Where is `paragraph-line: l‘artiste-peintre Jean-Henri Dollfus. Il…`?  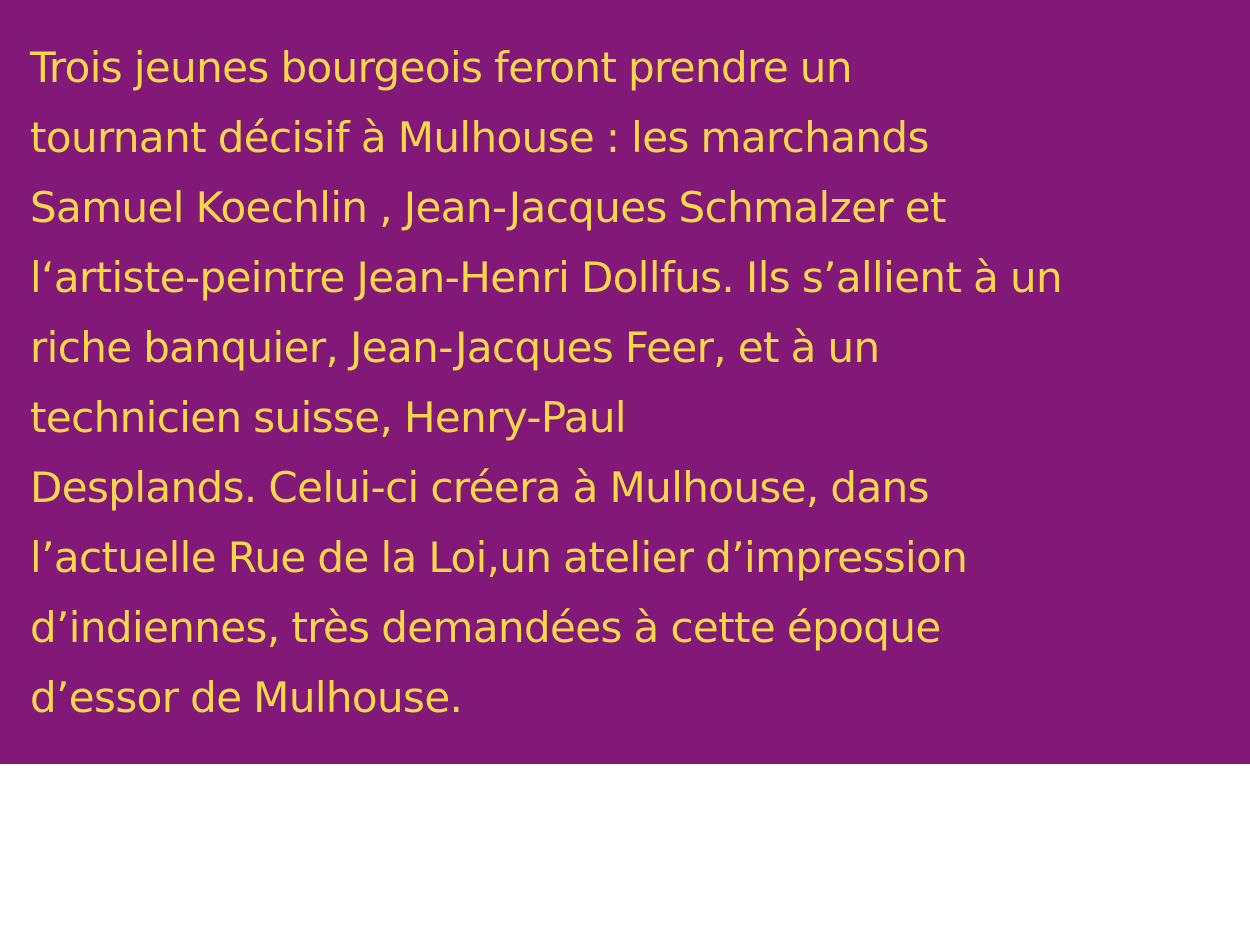 paragraph-line: l‘artiste-peintre Jean-Henri Dollfus. Il… is located at coordinates (546, 277).